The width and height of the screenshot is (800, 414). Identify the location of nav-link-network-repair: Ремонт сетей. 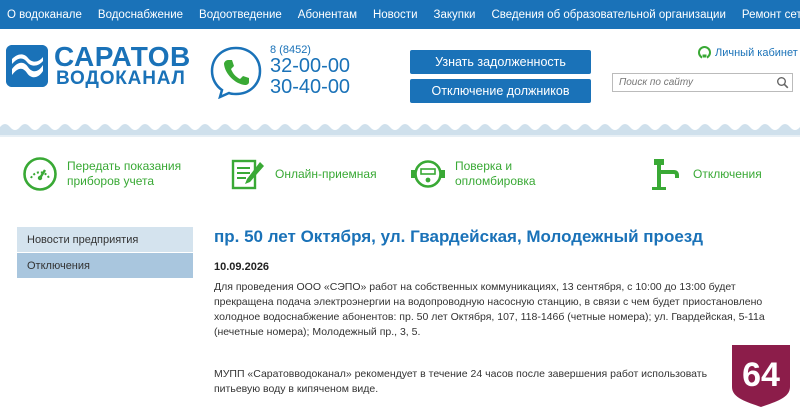
(771, 15).